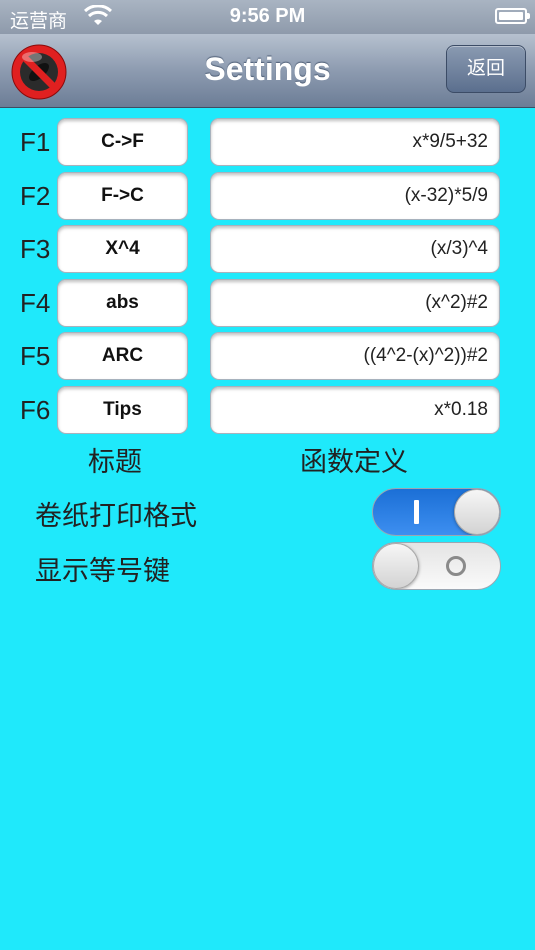  Describe the element at coordinates (35, 410) in the screenshot. I see `function-key-label: F6` at that location.